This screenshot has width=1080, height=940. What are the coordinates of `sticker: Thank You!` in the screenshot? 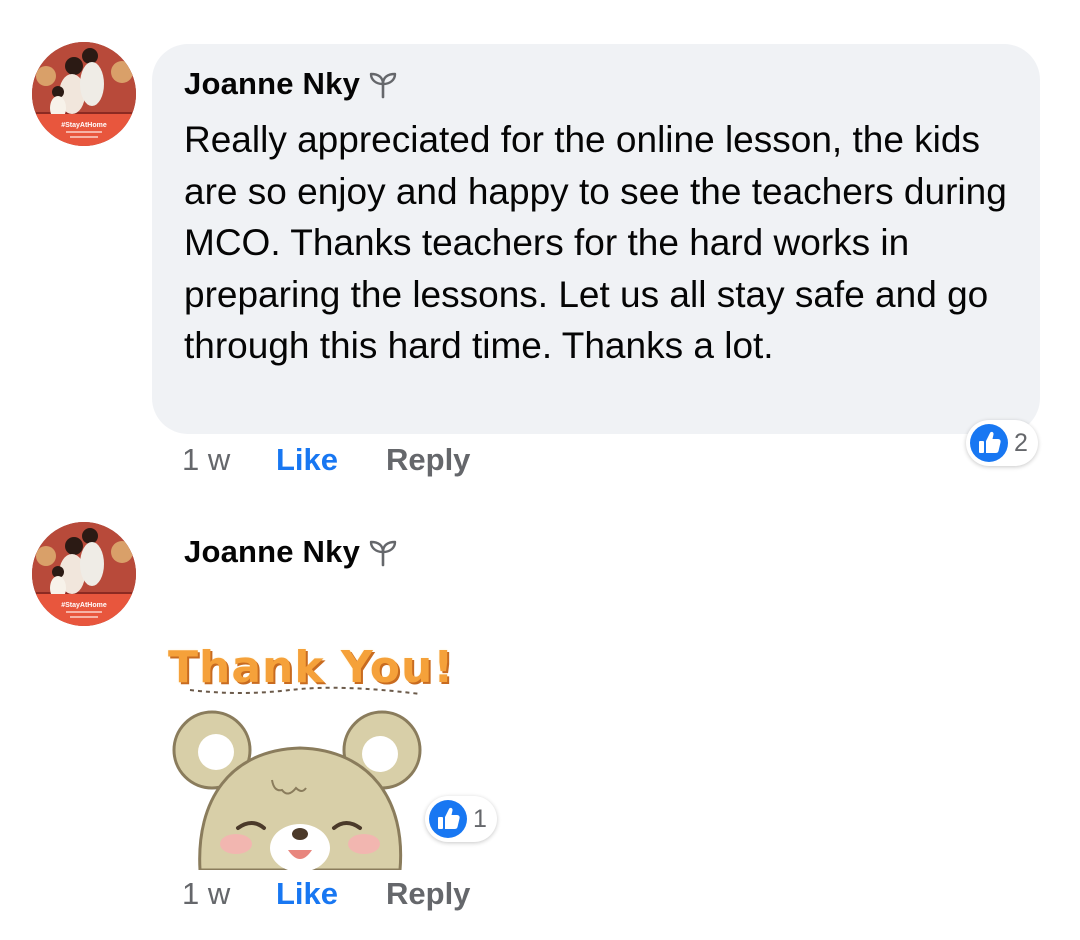 It's located at (306, 750).